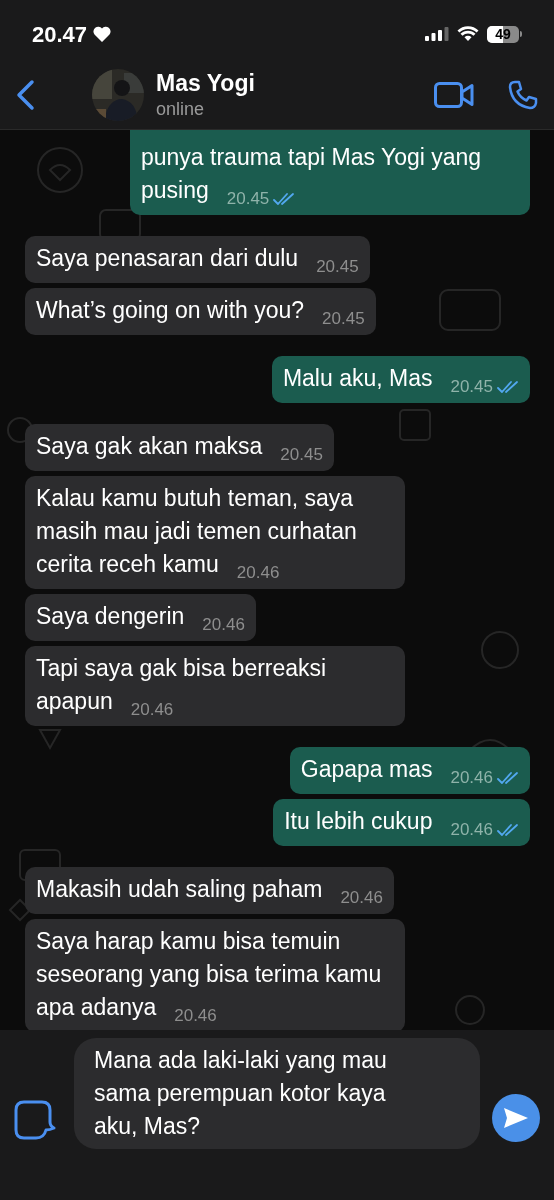  What do you see at coordinates (454, 94) in the screenshot?
I see `video-call-icon` at bounding box center [454, 94].